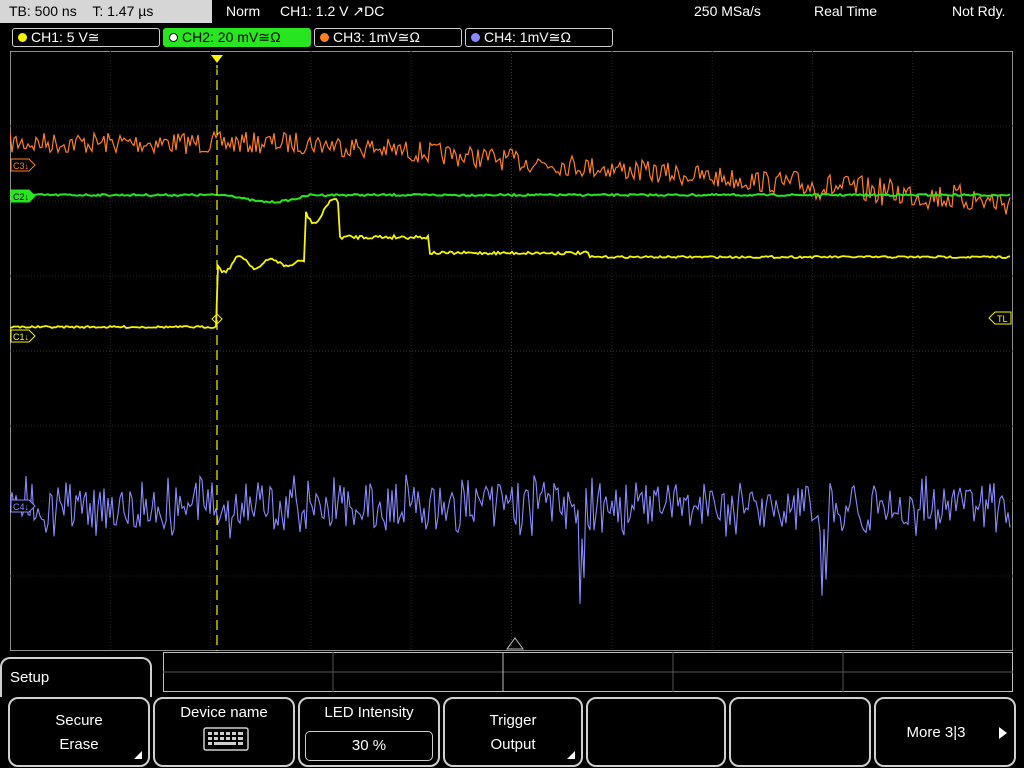 This screenshot has width=1024, height=768. What do you see at coordinates (173, 37) in the screenshot?
I see `ch2-color-icon` at bounding box center [173, 37].